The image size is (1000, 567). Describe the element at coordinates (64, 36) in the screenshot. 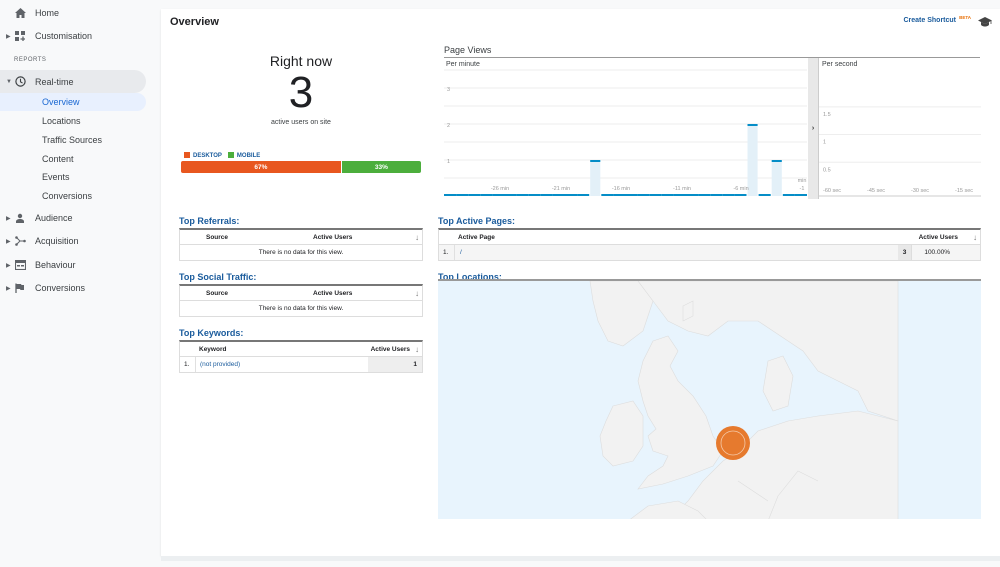

I see `sidebar-item-label: Customisation` at that location.